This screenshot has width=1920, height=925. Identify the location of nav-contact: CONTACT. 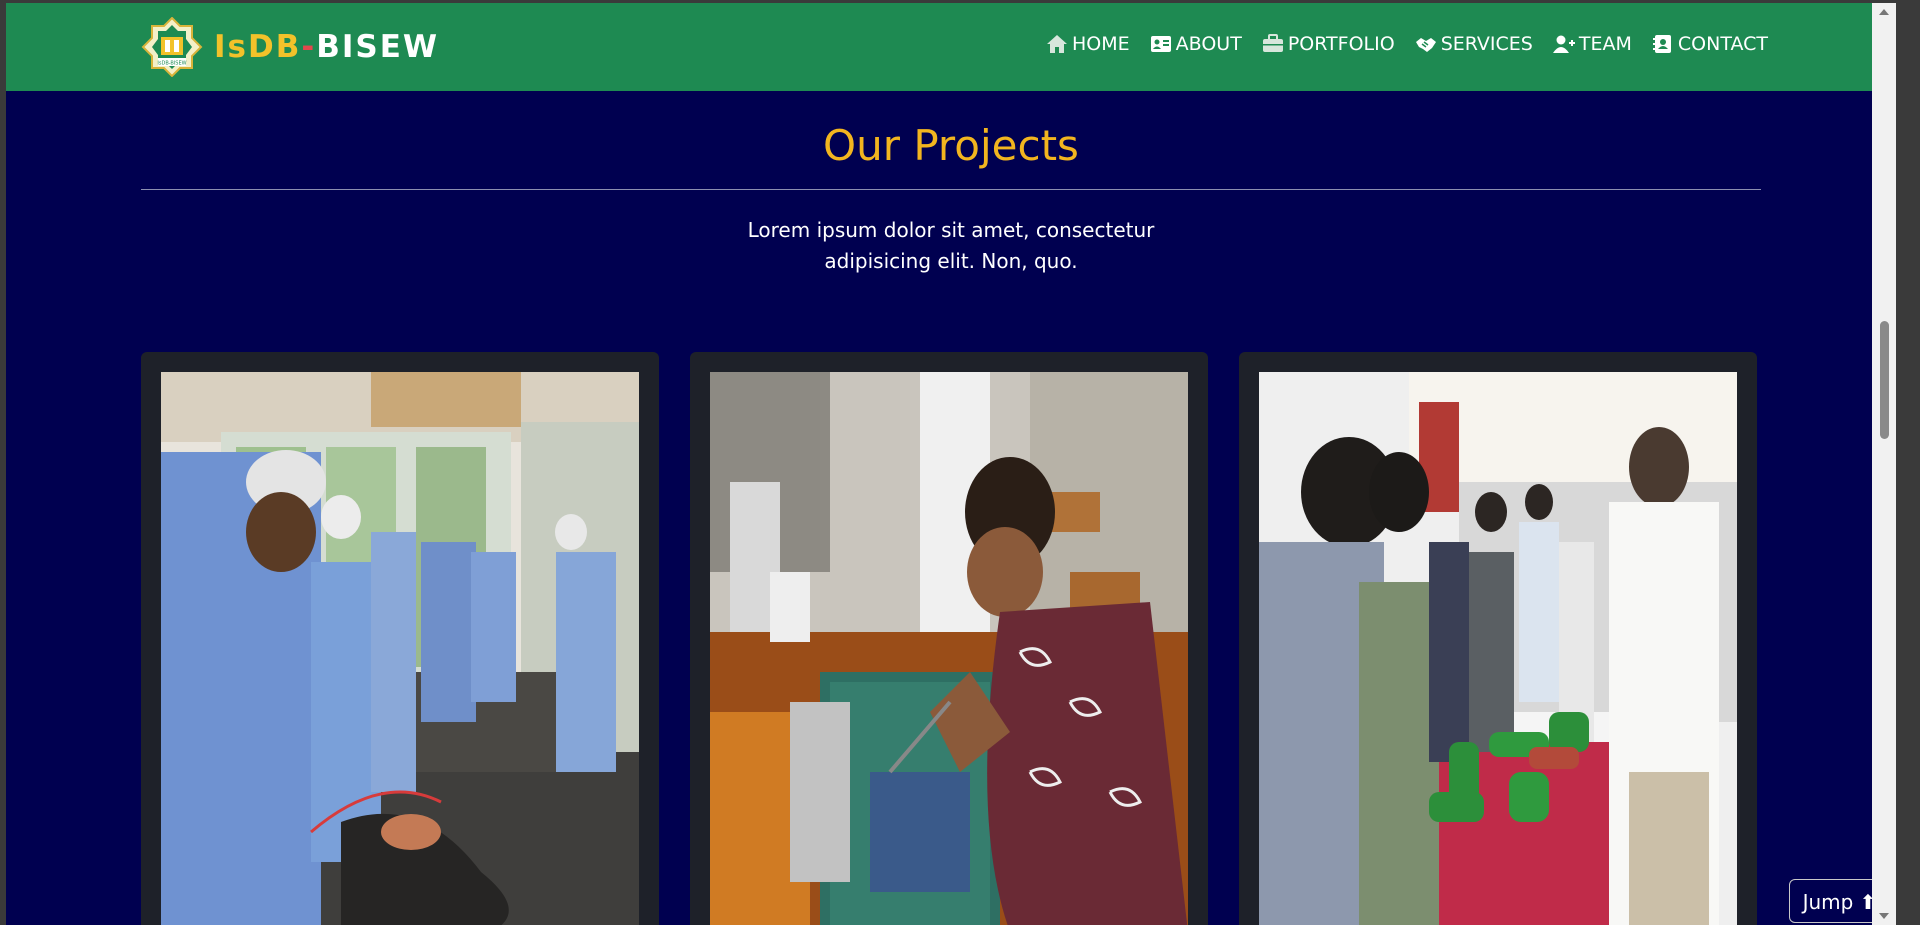
(1710, 44).